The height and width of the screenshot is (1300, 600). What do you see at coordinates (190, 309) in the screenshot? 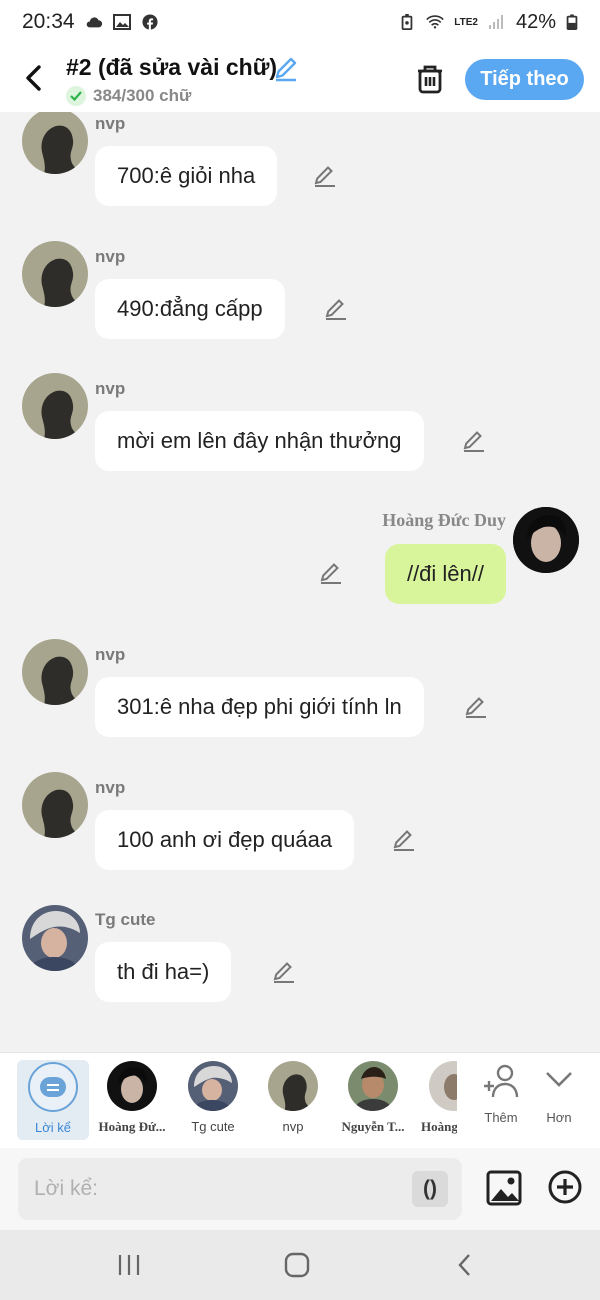
I see `message-bubble: 490:đẳng cấpp` at bounding box center [190, 309].